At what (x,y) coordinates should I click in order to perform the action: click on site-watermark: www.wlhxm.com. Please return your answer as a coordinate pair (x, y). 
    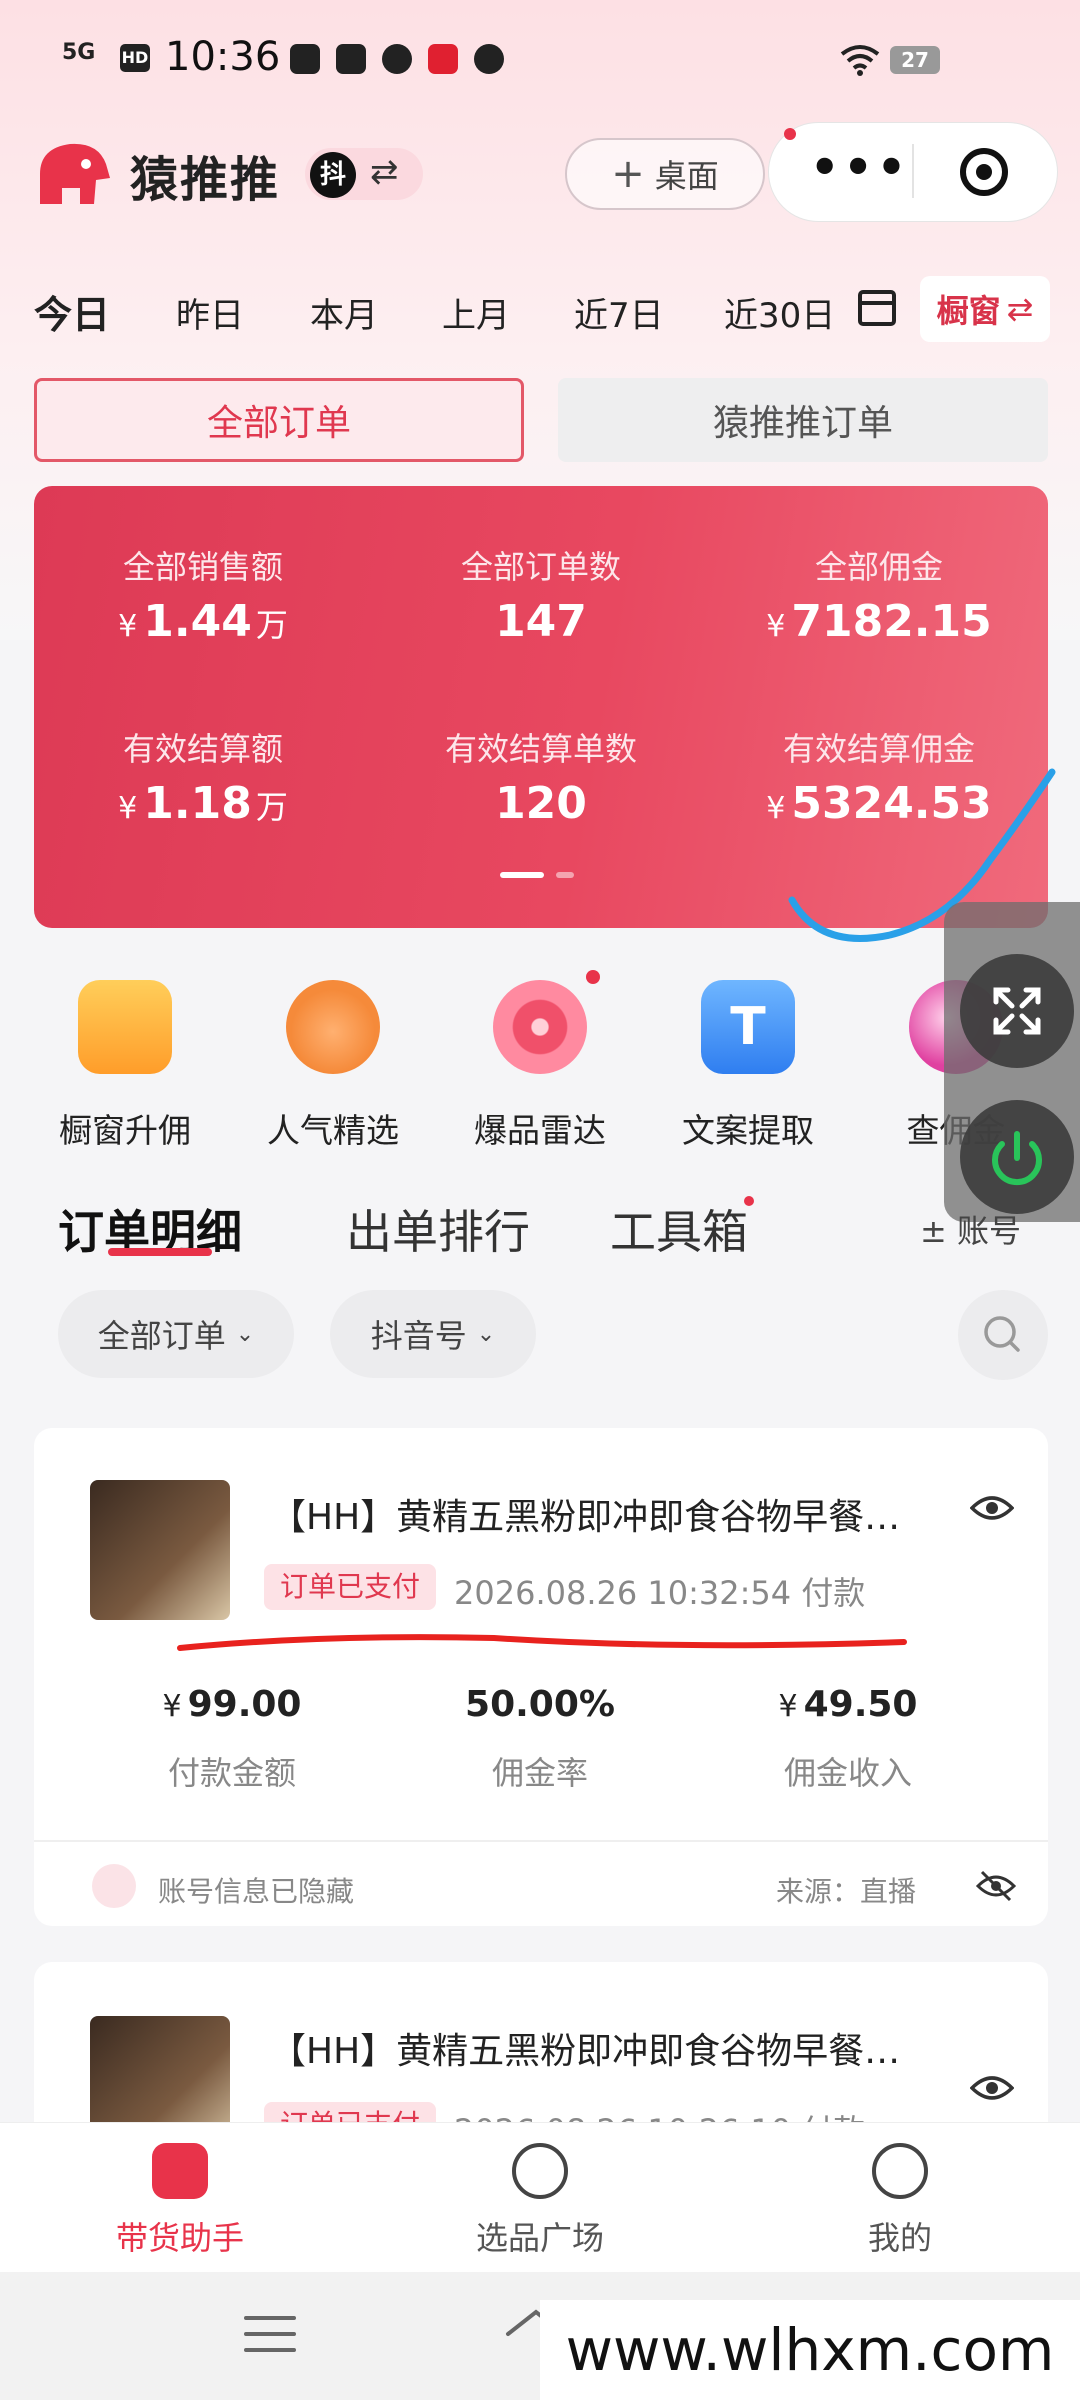
    Looking at the image, I should click on (810, 2350).